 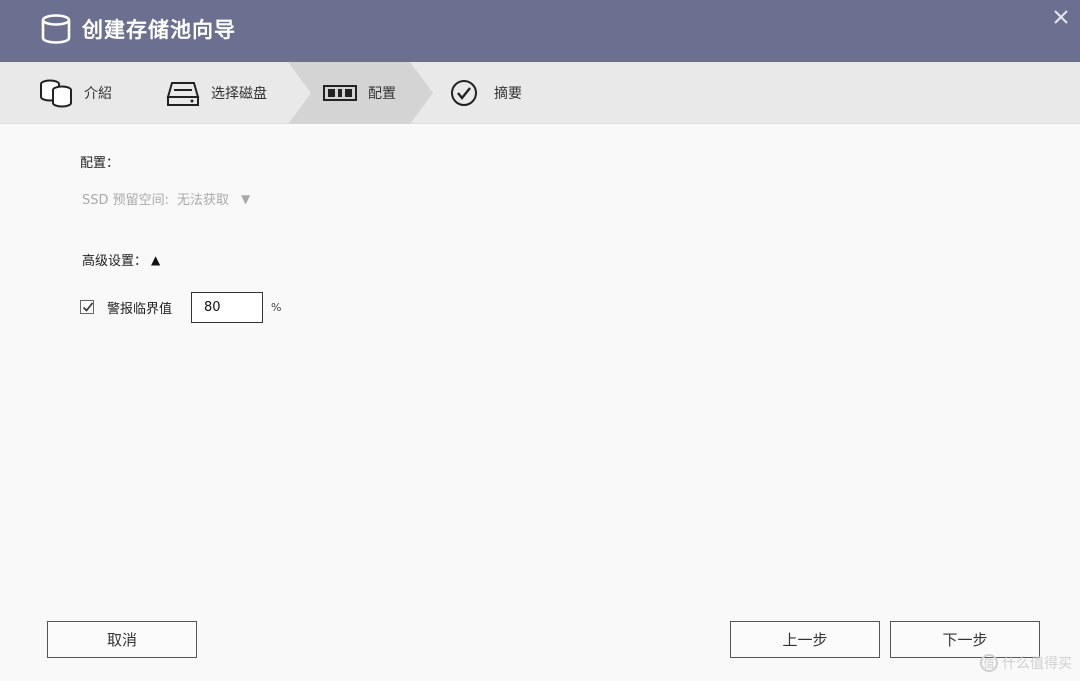 I want to click on disk-drive-icon, so click(x=183, y=94).